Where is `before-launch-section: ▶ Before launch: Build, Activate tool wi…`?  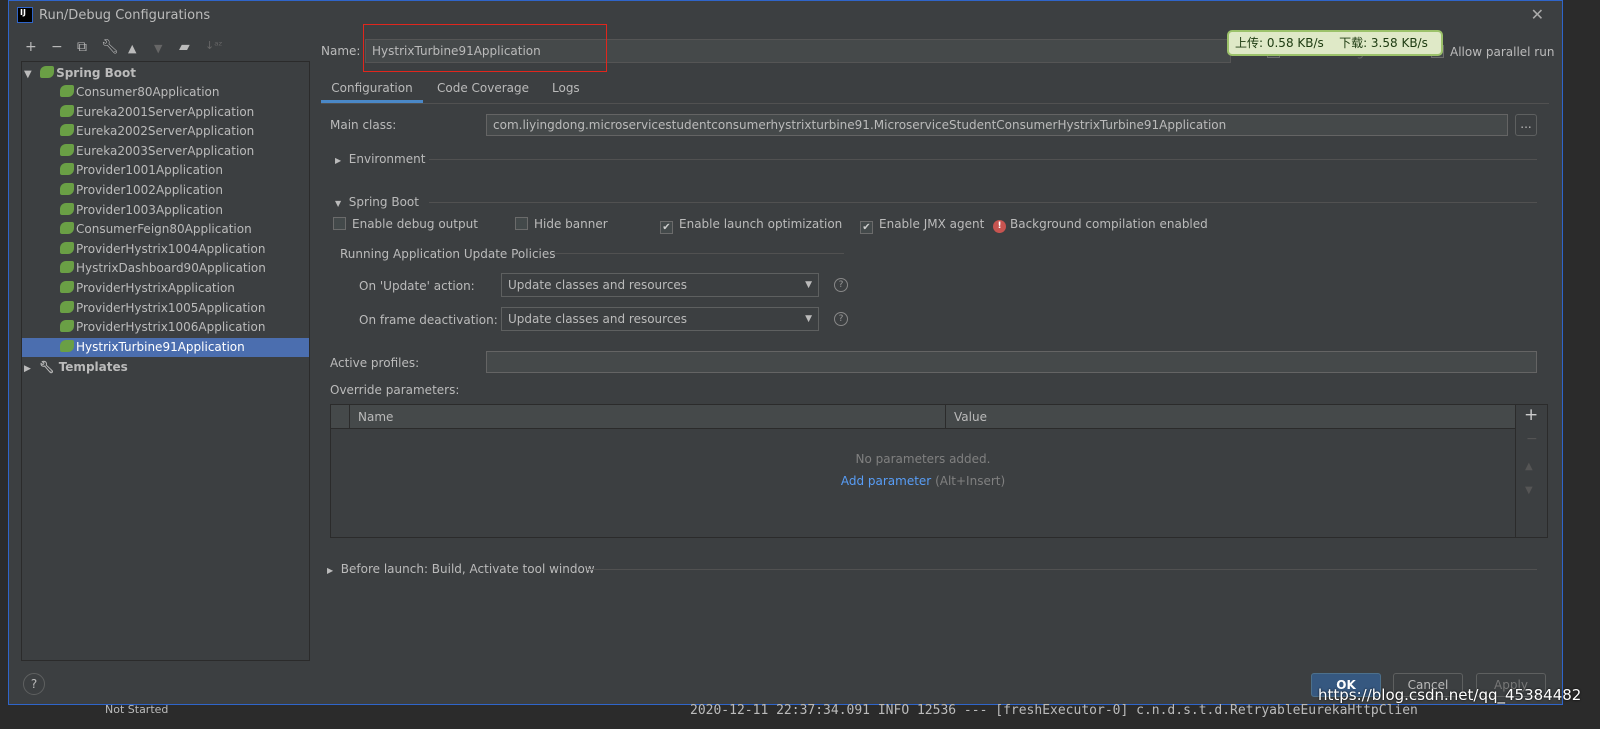 before-launch-section: ▶ Before launch: Build, Activate tool wi… is located at coordinates (461, 569).